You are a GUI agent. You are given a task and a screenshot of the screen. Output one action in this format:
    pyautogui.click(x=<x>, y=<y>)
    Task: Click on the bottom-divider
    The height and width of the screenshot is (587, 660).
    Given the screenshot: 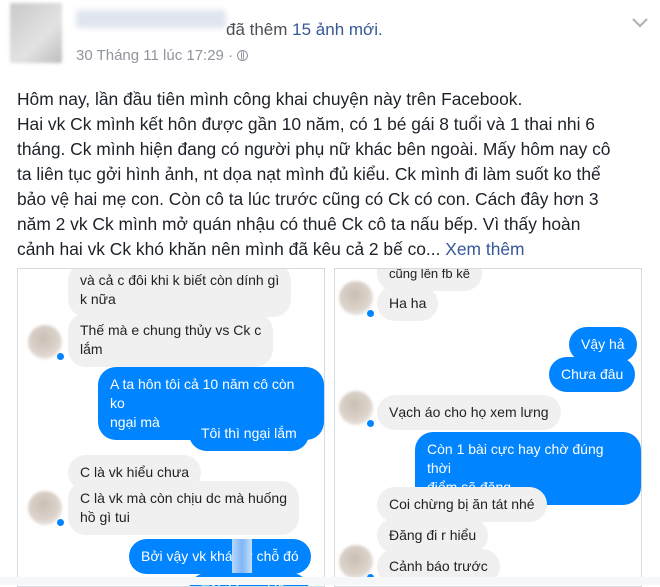 What is the action you would take?
    pyautogui.click(x=330, y=581)
    